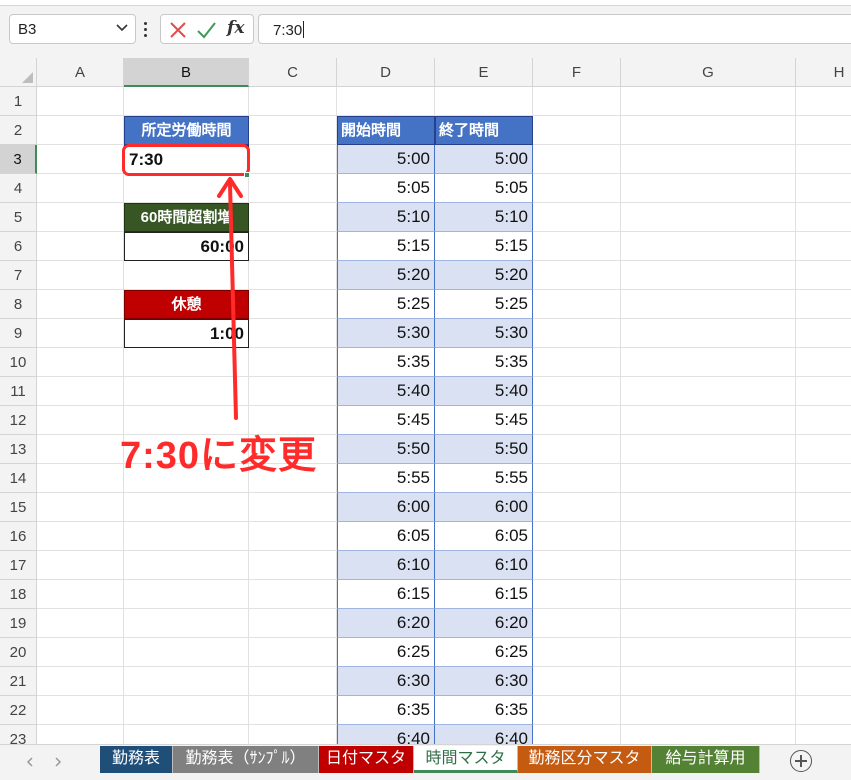 The image size is (851, 780). I want to click on end-time-cell: 6:00, so click(484, 507).